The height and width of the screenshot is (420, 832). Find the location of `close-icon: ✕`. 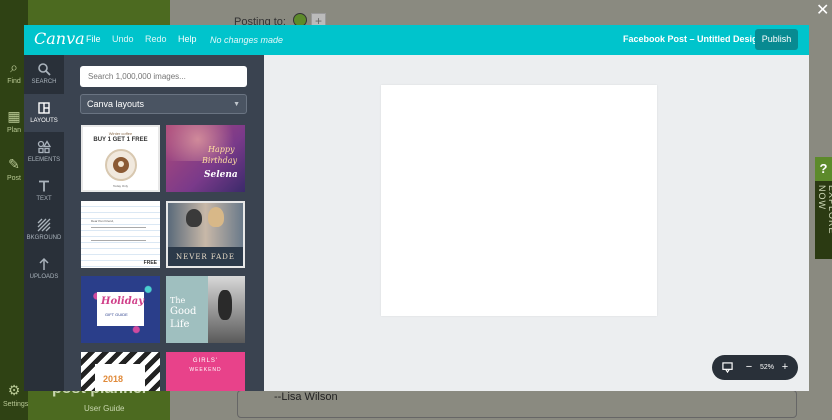

close-icon: ✕ is located at coordinates (822, 11).